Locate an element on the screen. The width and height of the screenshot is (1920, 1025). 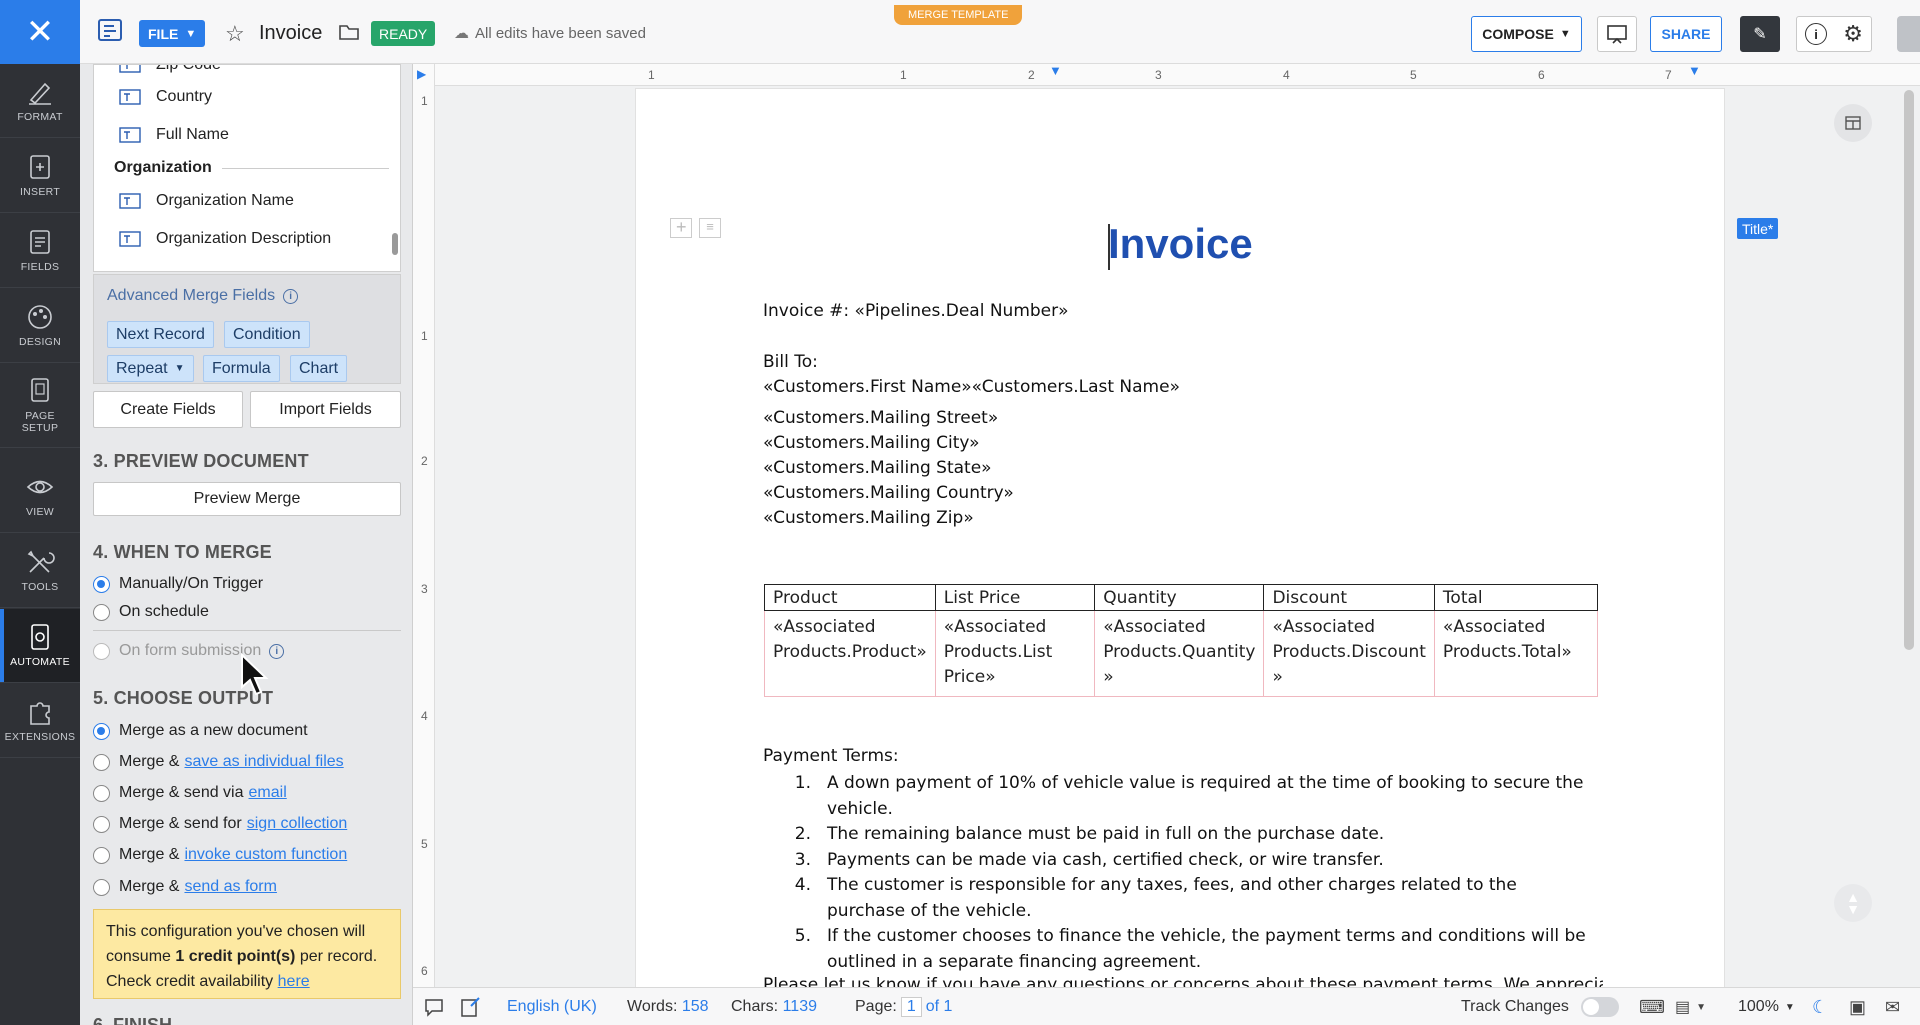
paragraph-menu-icon: ≡ is located at coordinates (710, 228).